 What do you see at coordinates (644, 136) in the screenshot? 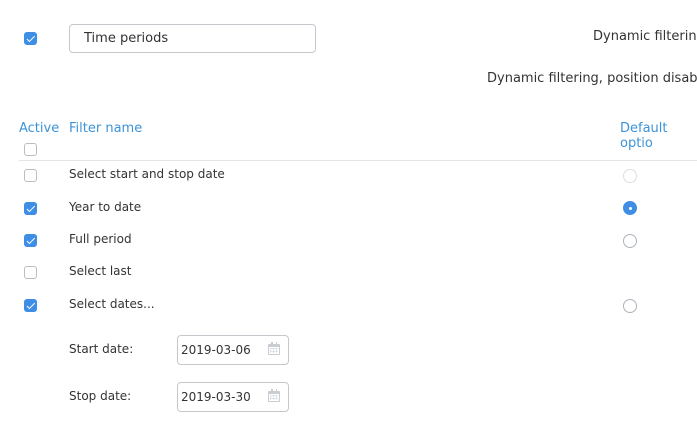
I see `column-header-default-option: Default optio` at bounding box center [644, 136].